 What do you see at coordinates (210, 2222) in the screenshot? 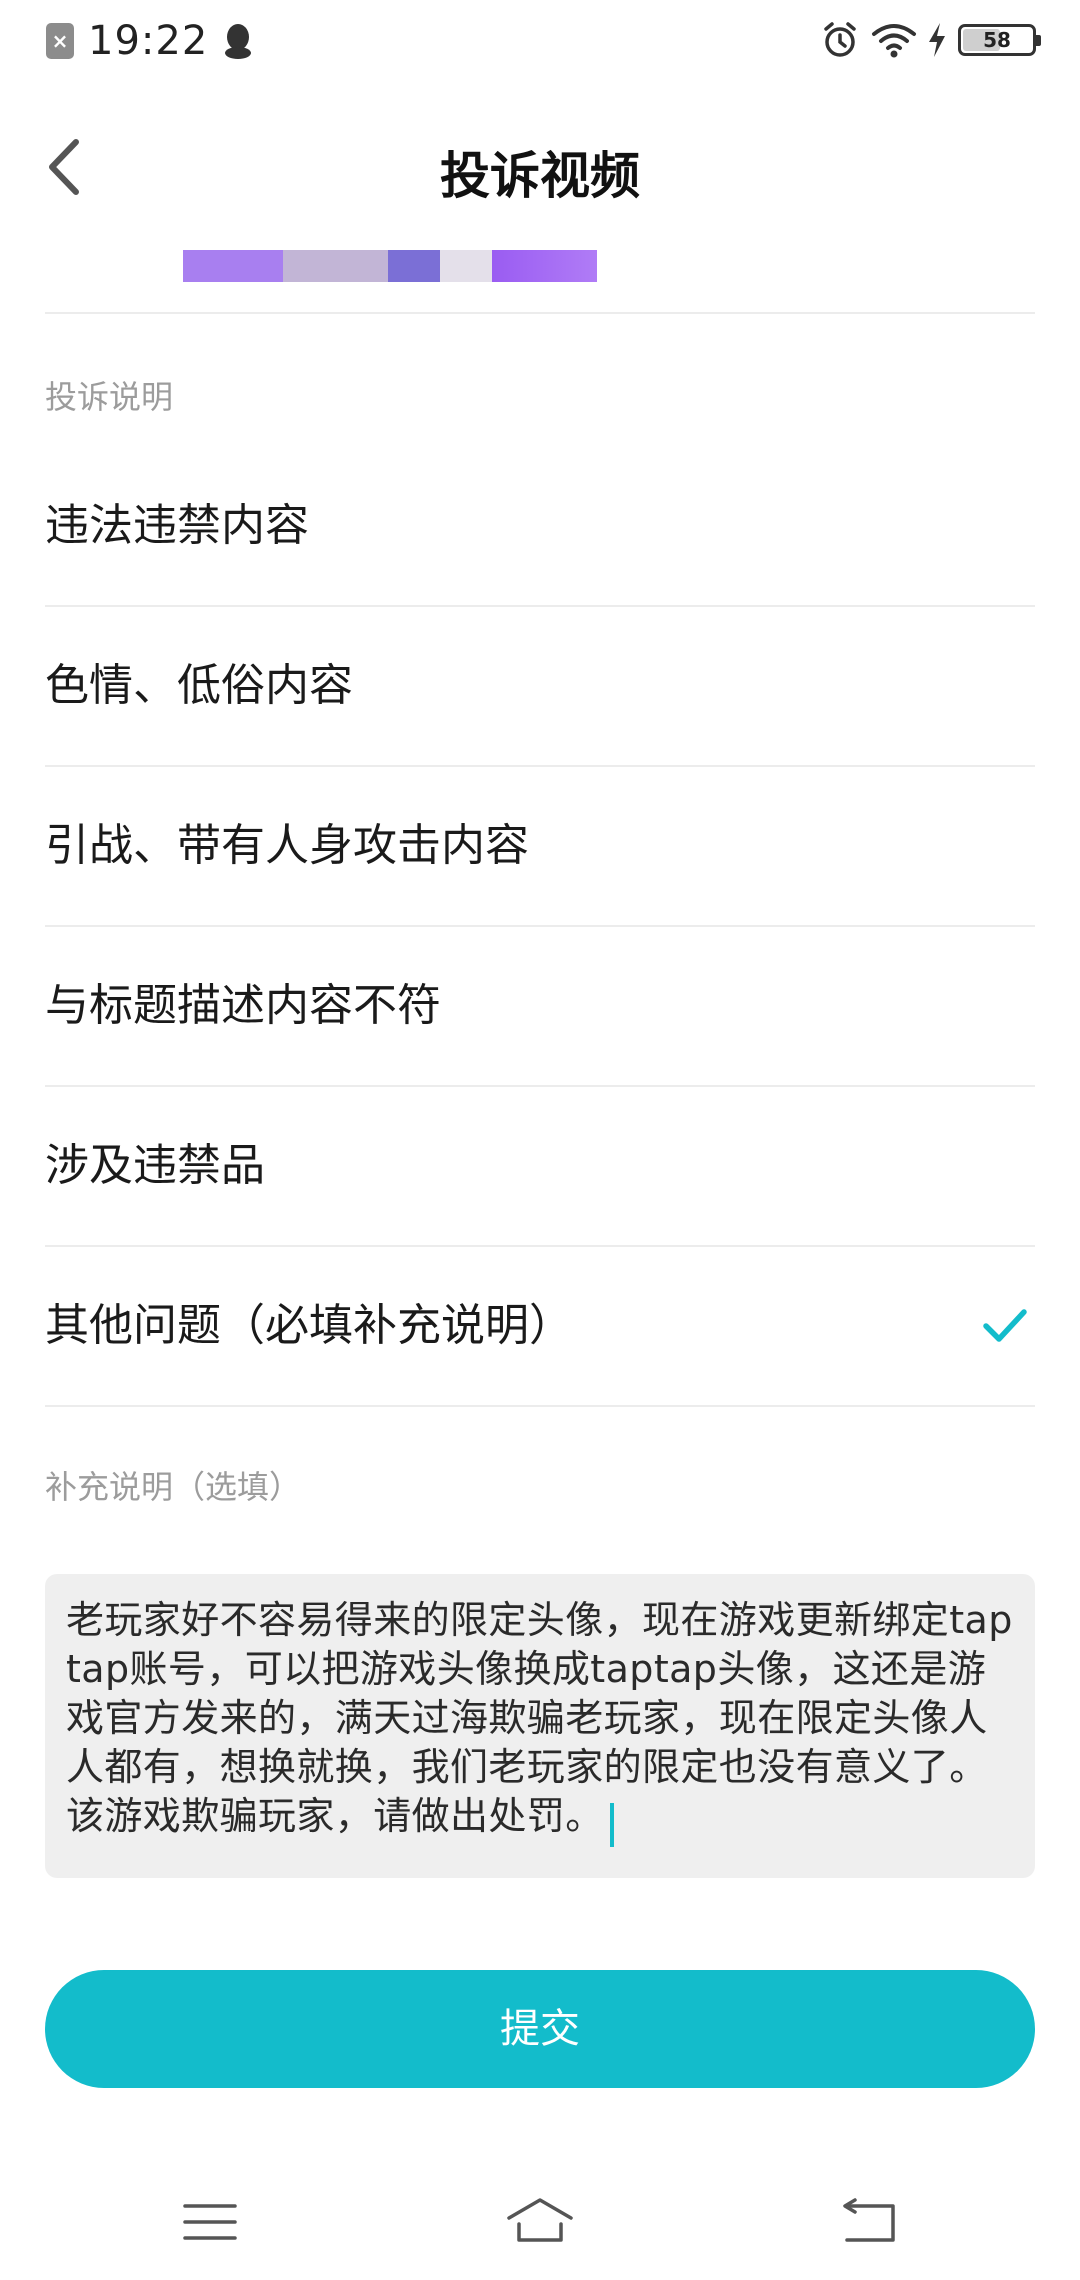
I see `menu-icon` at bounding box center [210, 2222].